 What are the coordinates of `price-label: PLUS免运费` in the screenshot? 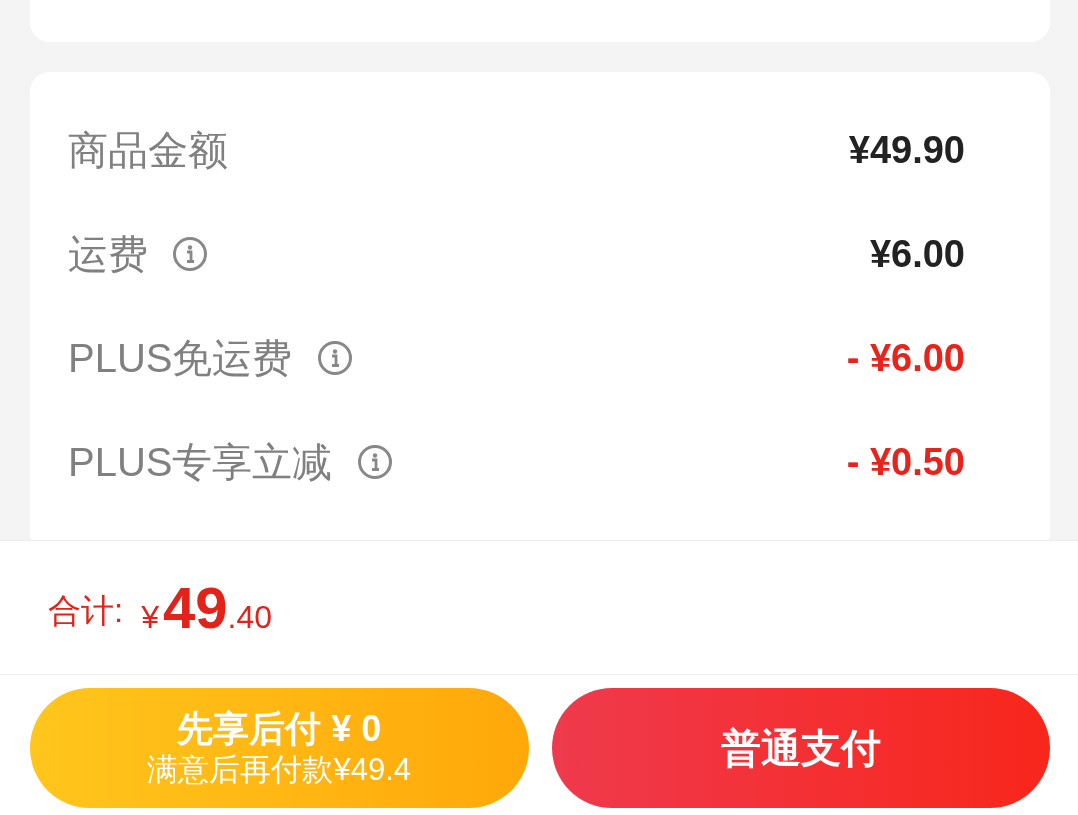 It's located at (180, 358).